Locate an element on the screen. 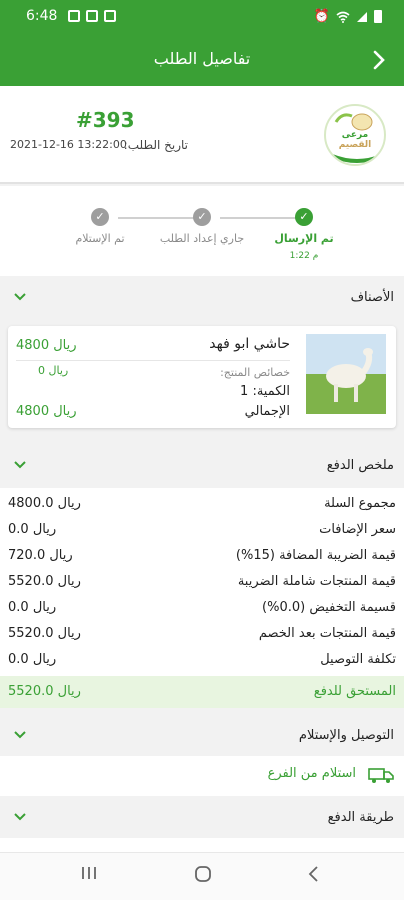  summary-label: تكلفة التوصيل is located at coordinates (358, 659).